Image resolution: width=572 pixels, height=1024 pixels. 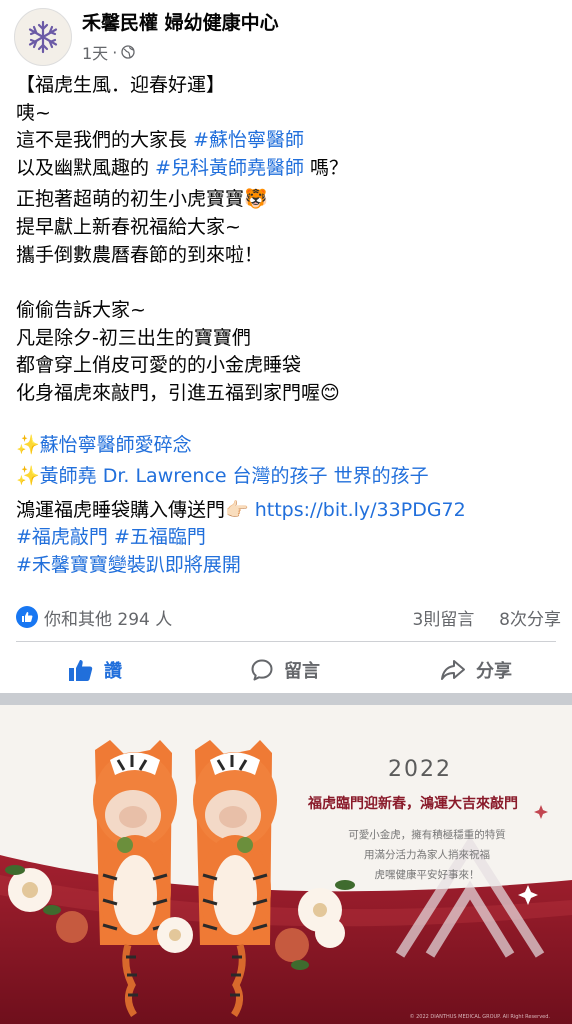 I want to click on banner-copy-line: 虎嘿健康平安好事來！, so click(x=427, y=875).